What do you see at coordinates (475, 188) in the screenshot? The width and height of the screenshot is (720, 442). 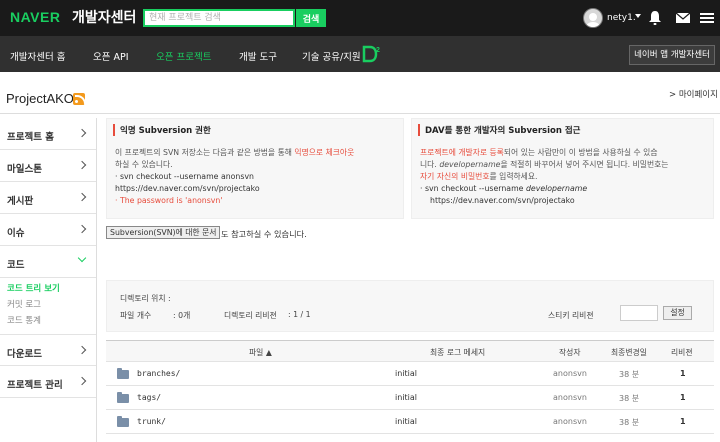 I see `dav-checkout-command: svn checkout --username` at bounding box center [475, 188].